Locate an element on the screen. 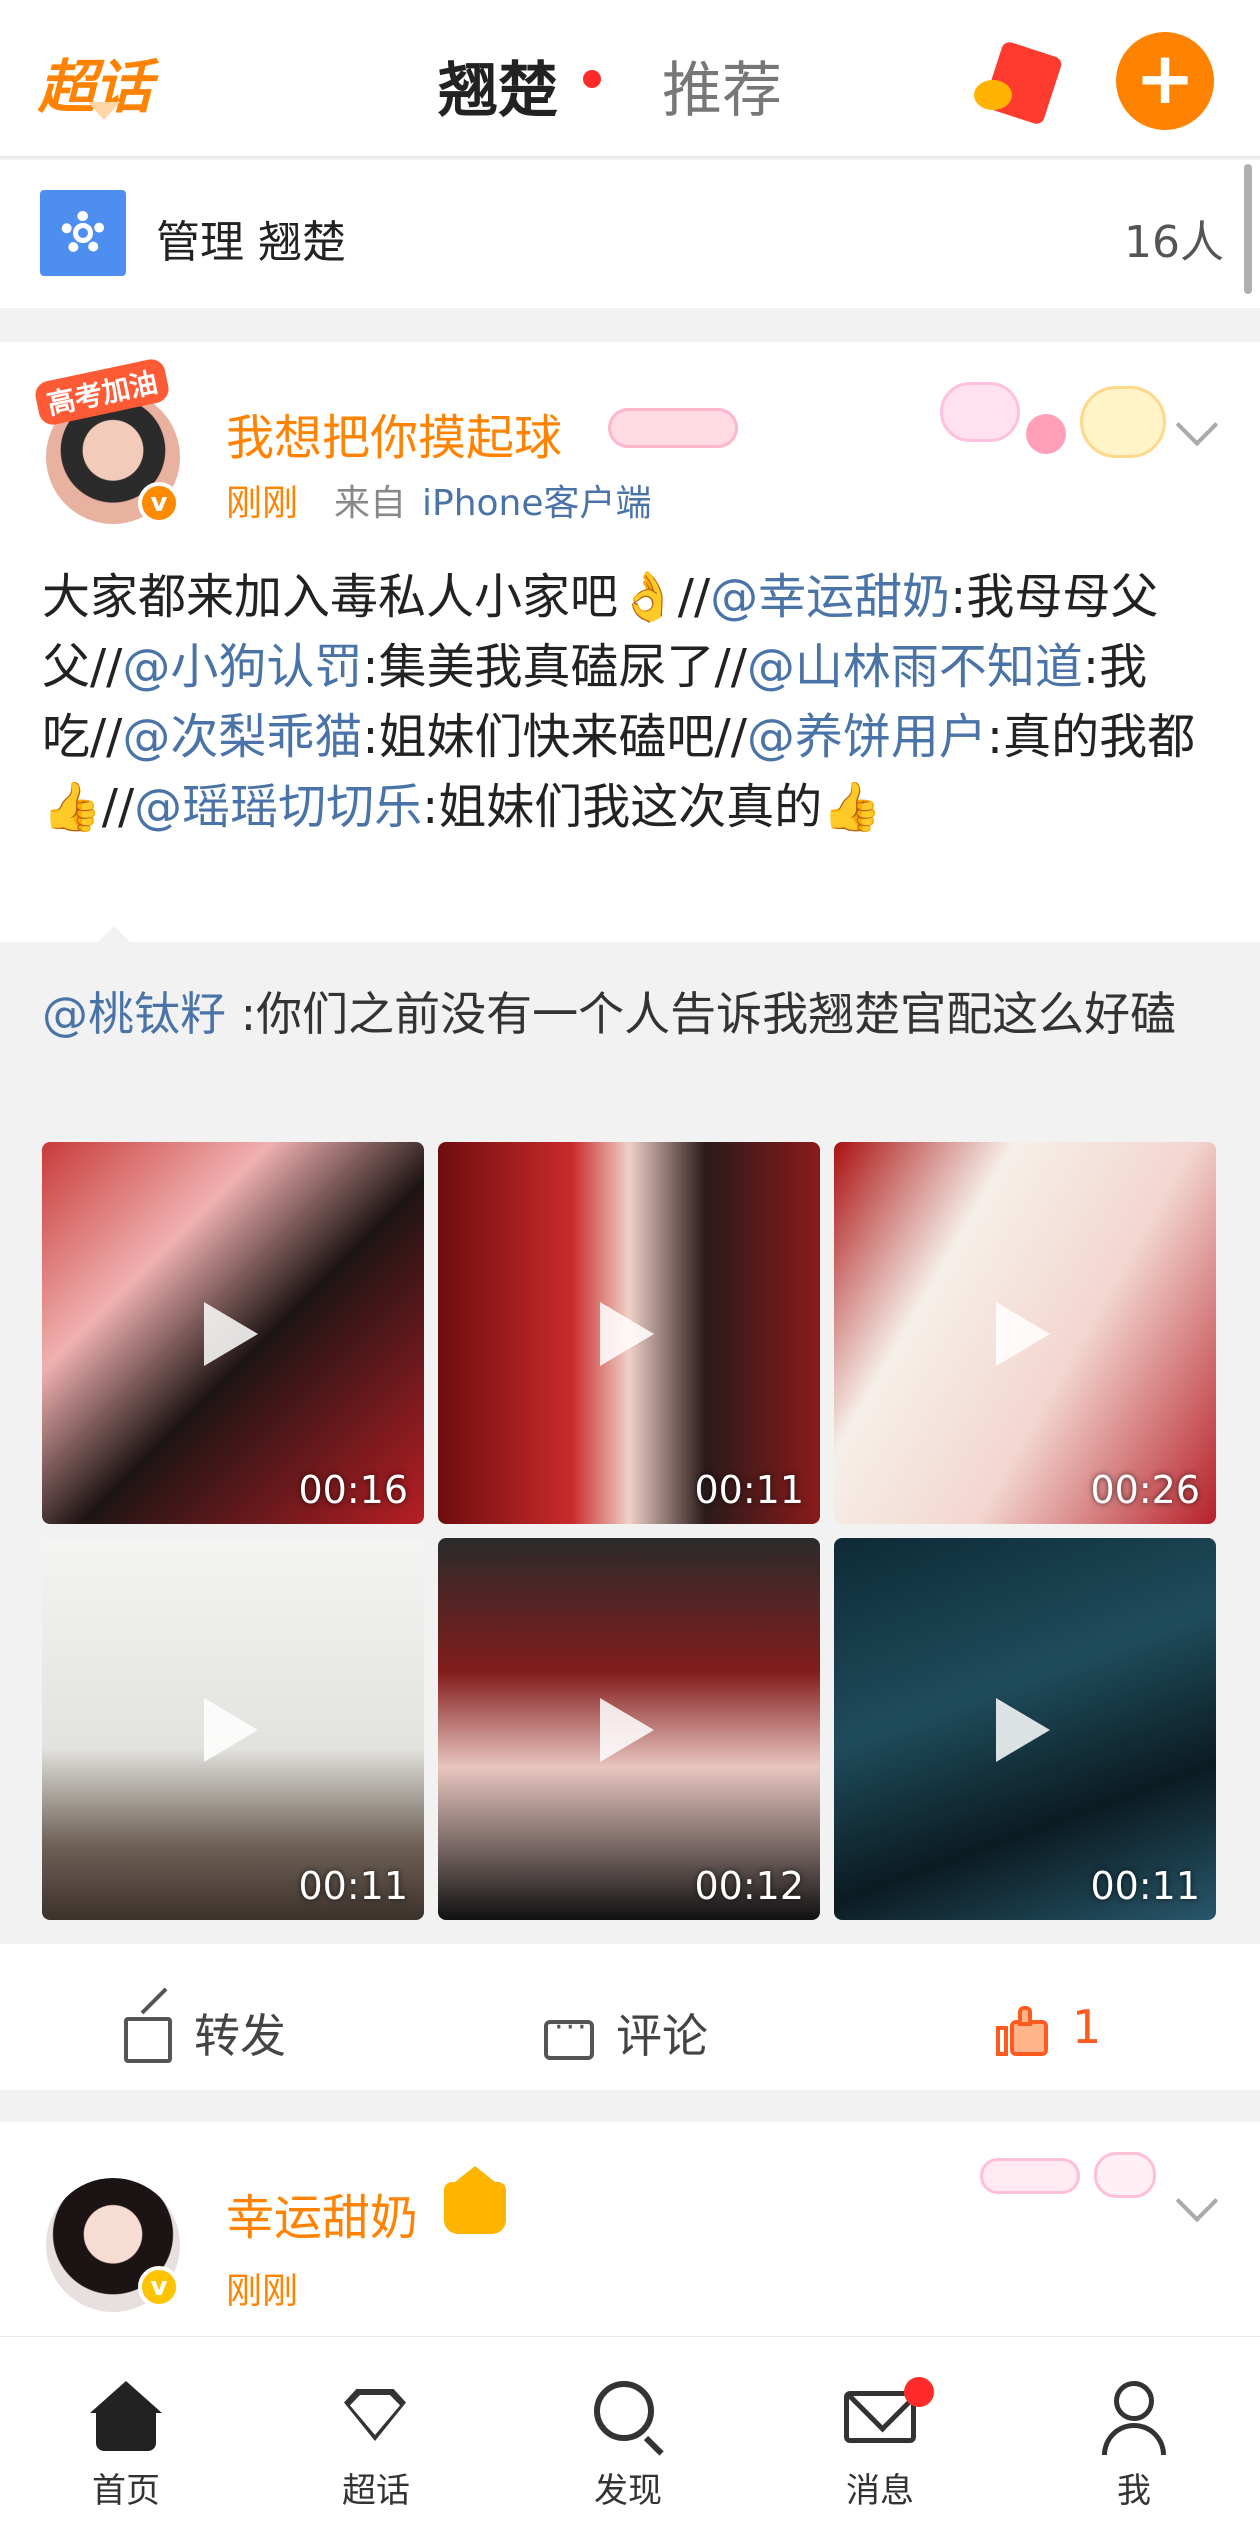 This screenshot has height=2526, width=1260. nav-chaohua: 超话 is located at coordinates (376, 2444).